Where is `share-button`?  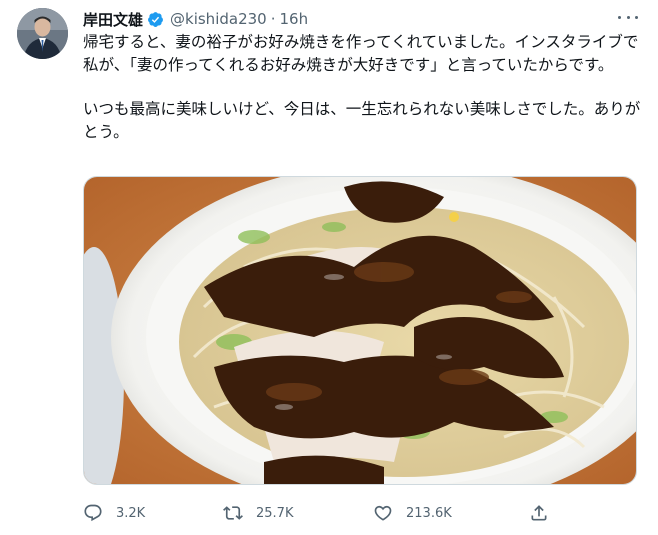 share-button is located at coordinates (539, 513).